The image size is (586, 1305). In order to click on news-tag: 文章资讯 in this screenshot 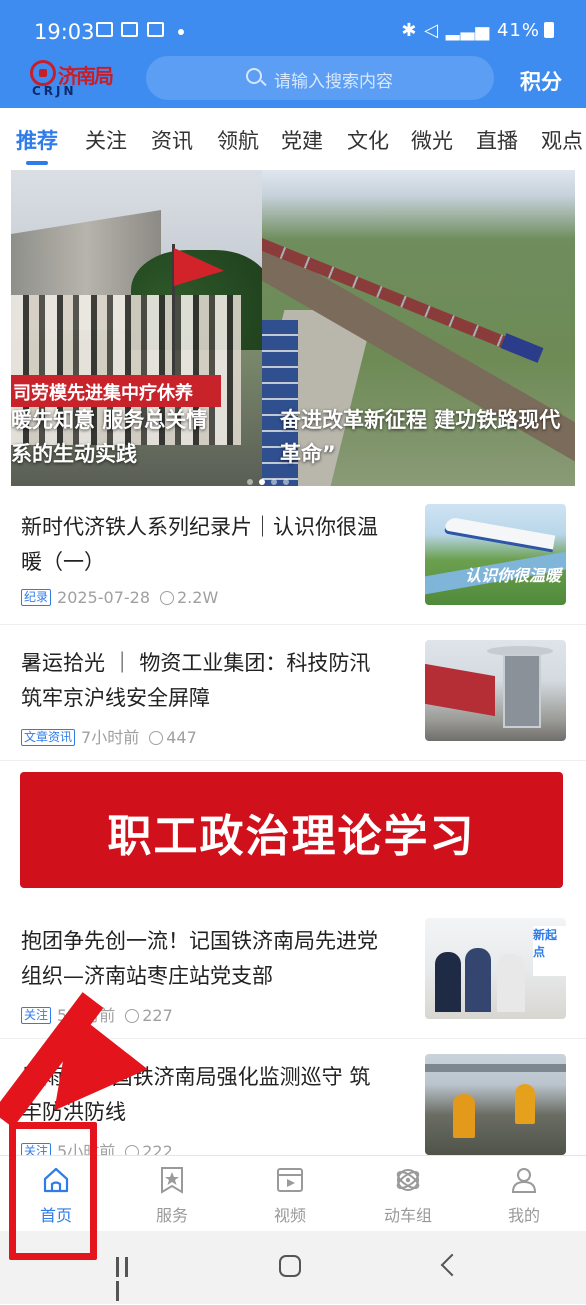, I will do `click(48, 737)`.